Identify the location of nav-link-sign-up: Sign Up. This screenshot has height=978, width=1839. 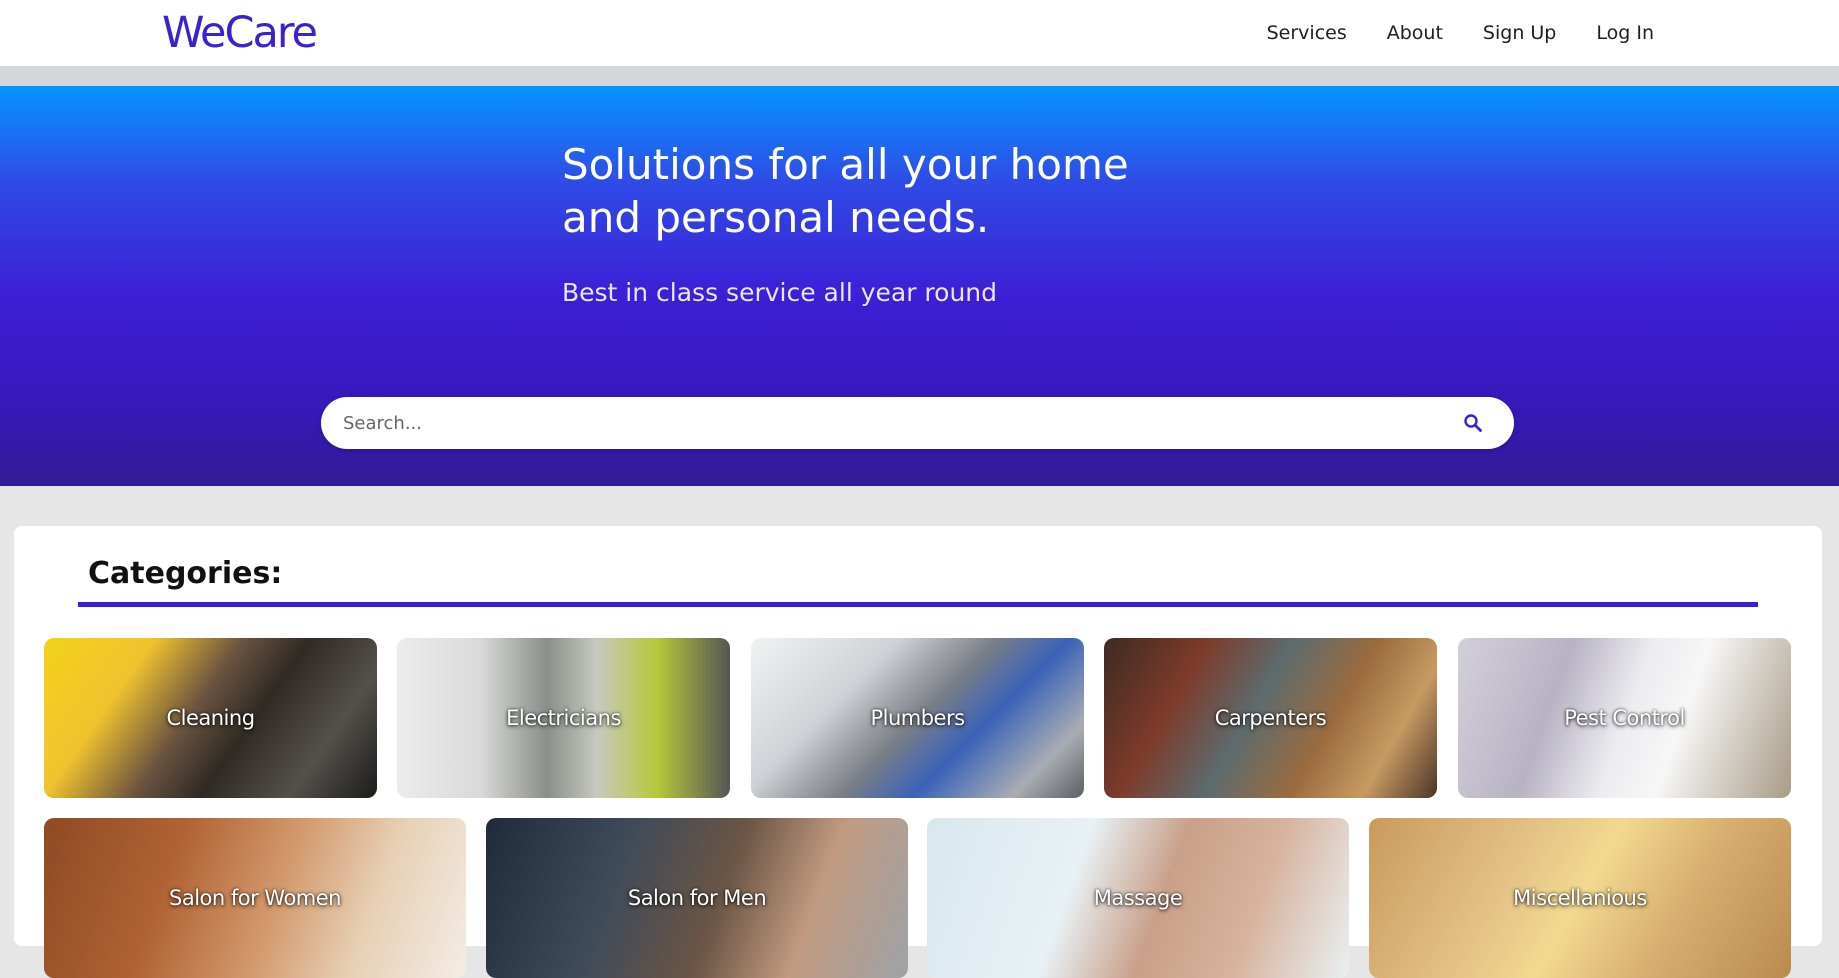
(1519, 33).